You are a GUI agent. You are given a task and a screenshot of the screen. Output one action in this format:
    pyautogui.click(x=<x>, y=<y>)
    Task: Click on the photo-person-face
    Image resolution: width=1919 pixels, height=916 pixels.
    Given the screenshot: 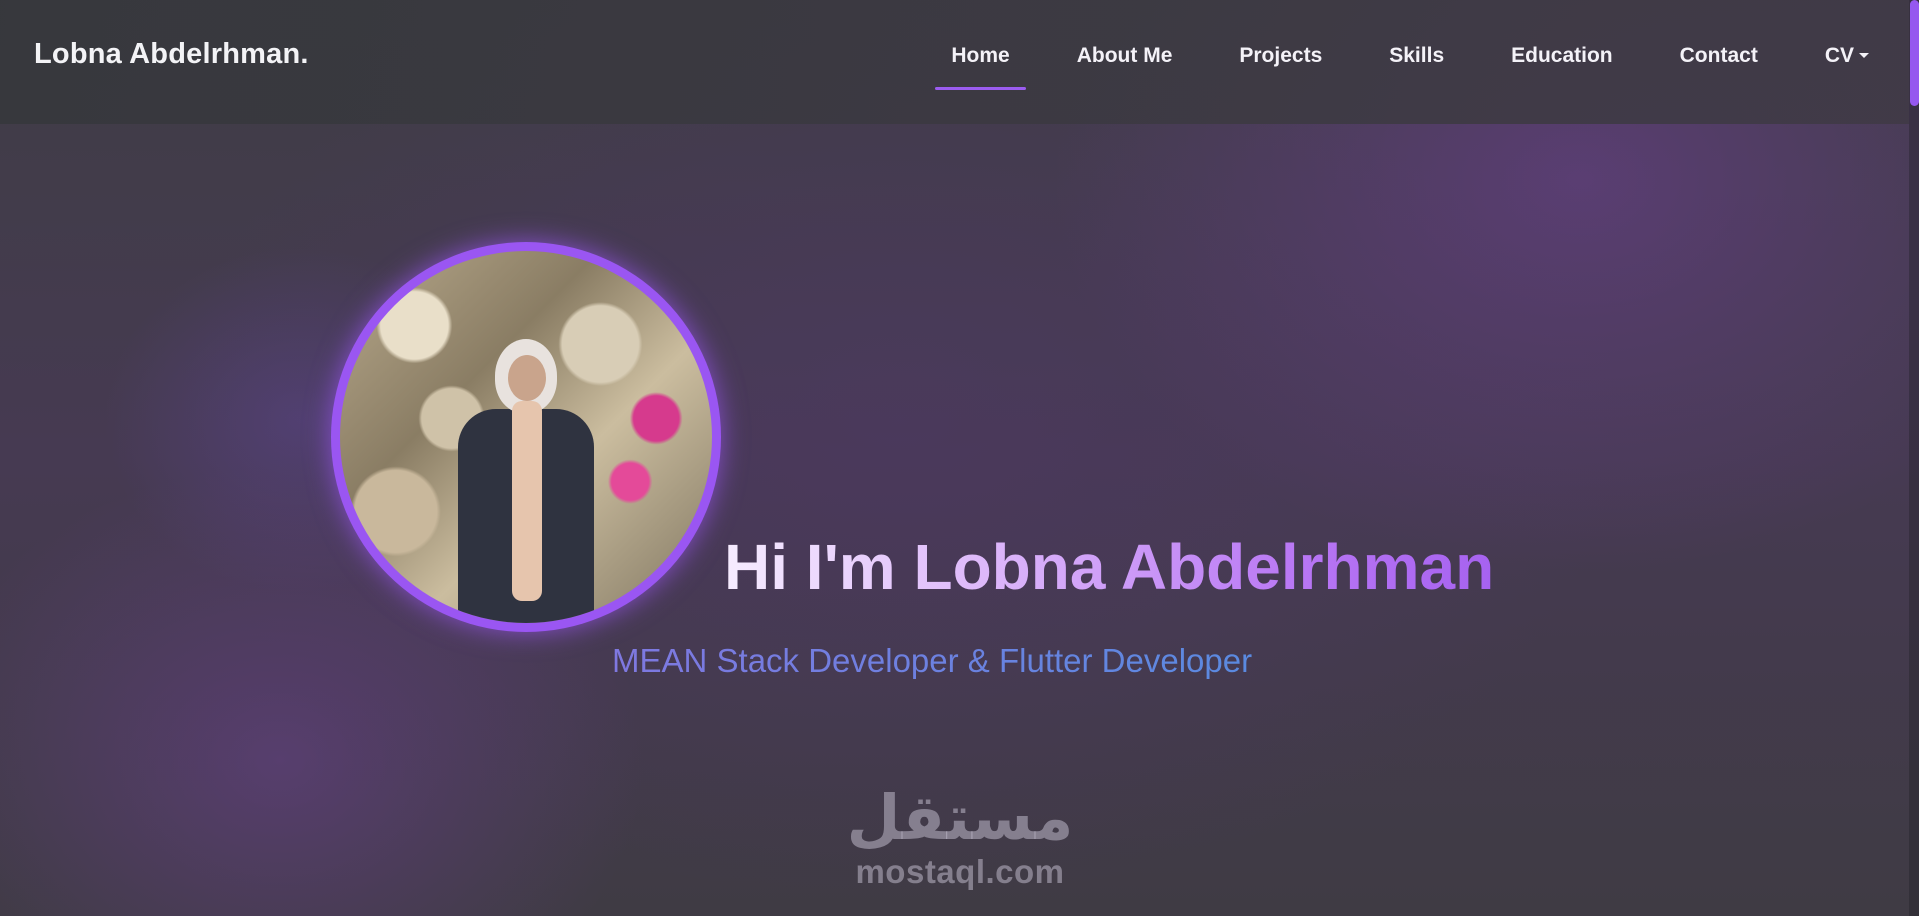 What is the action you would take?
    pyautogui.click(x=527, y=378)
    